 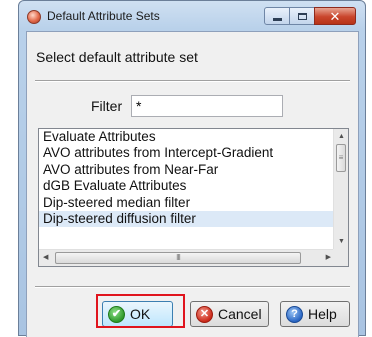 I want to click on scroll-right-arrow-icon: ▶, so click(x=328, y=257).